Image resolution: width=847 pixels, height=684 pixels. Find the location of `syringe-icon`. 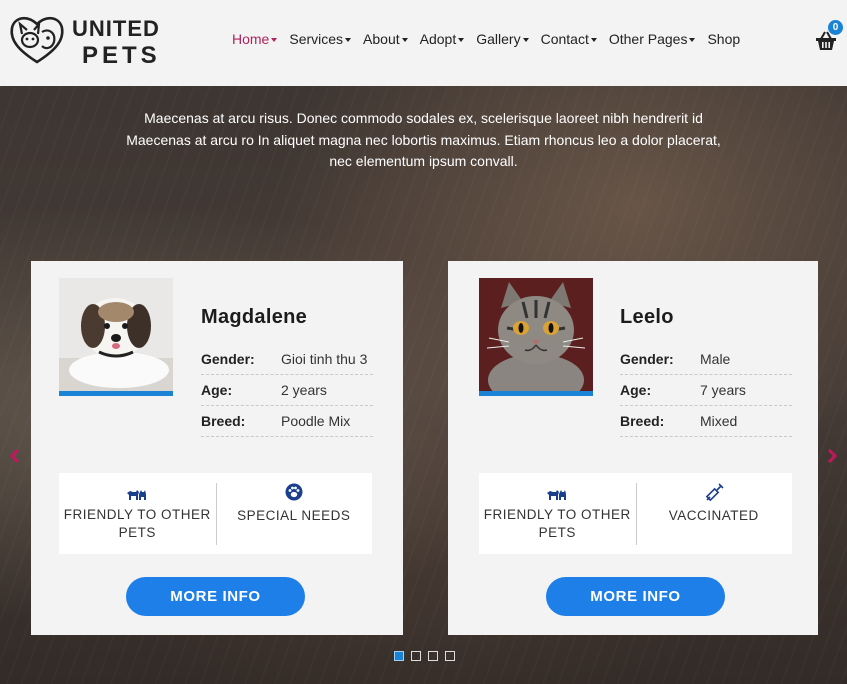

syringe-icon is located at coordinates (714, 492).